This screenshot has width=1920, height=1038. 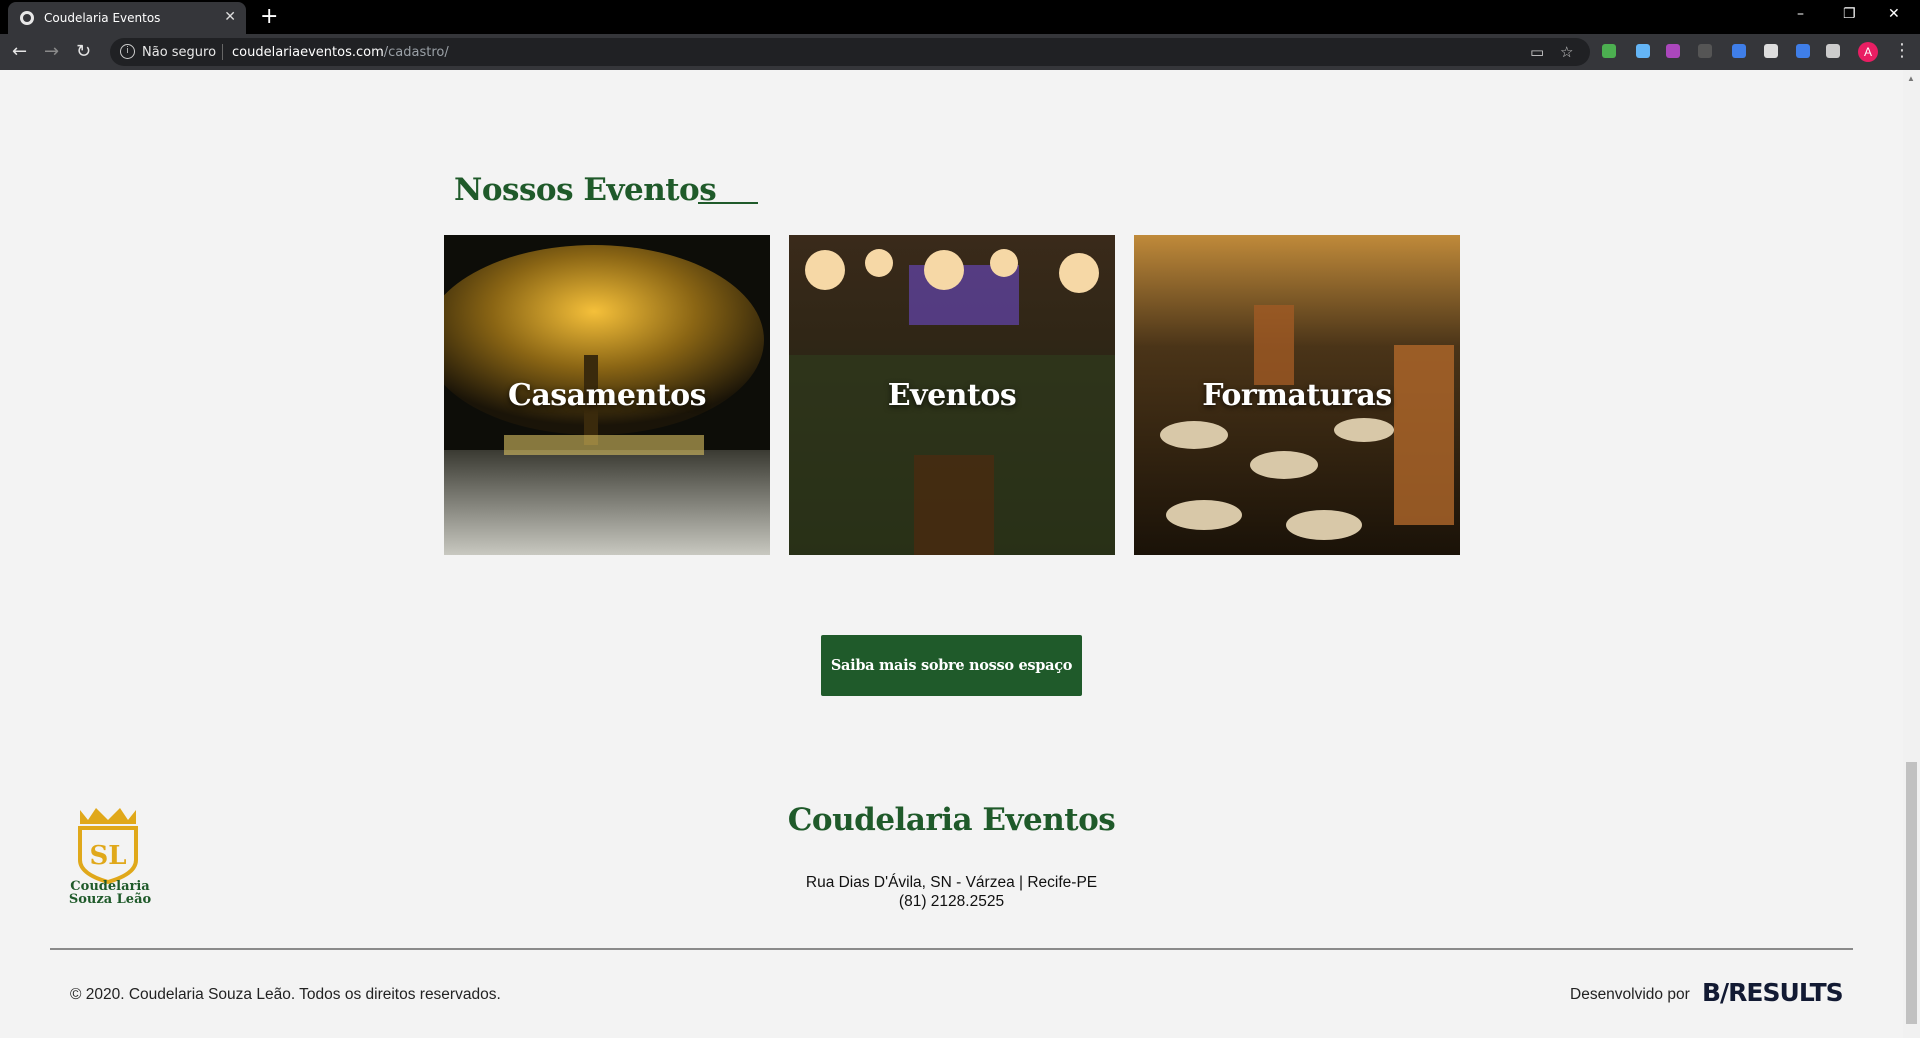 I want to click on browser-tab: Coudelaria Eventos ✕, so click(x=127, y=18).